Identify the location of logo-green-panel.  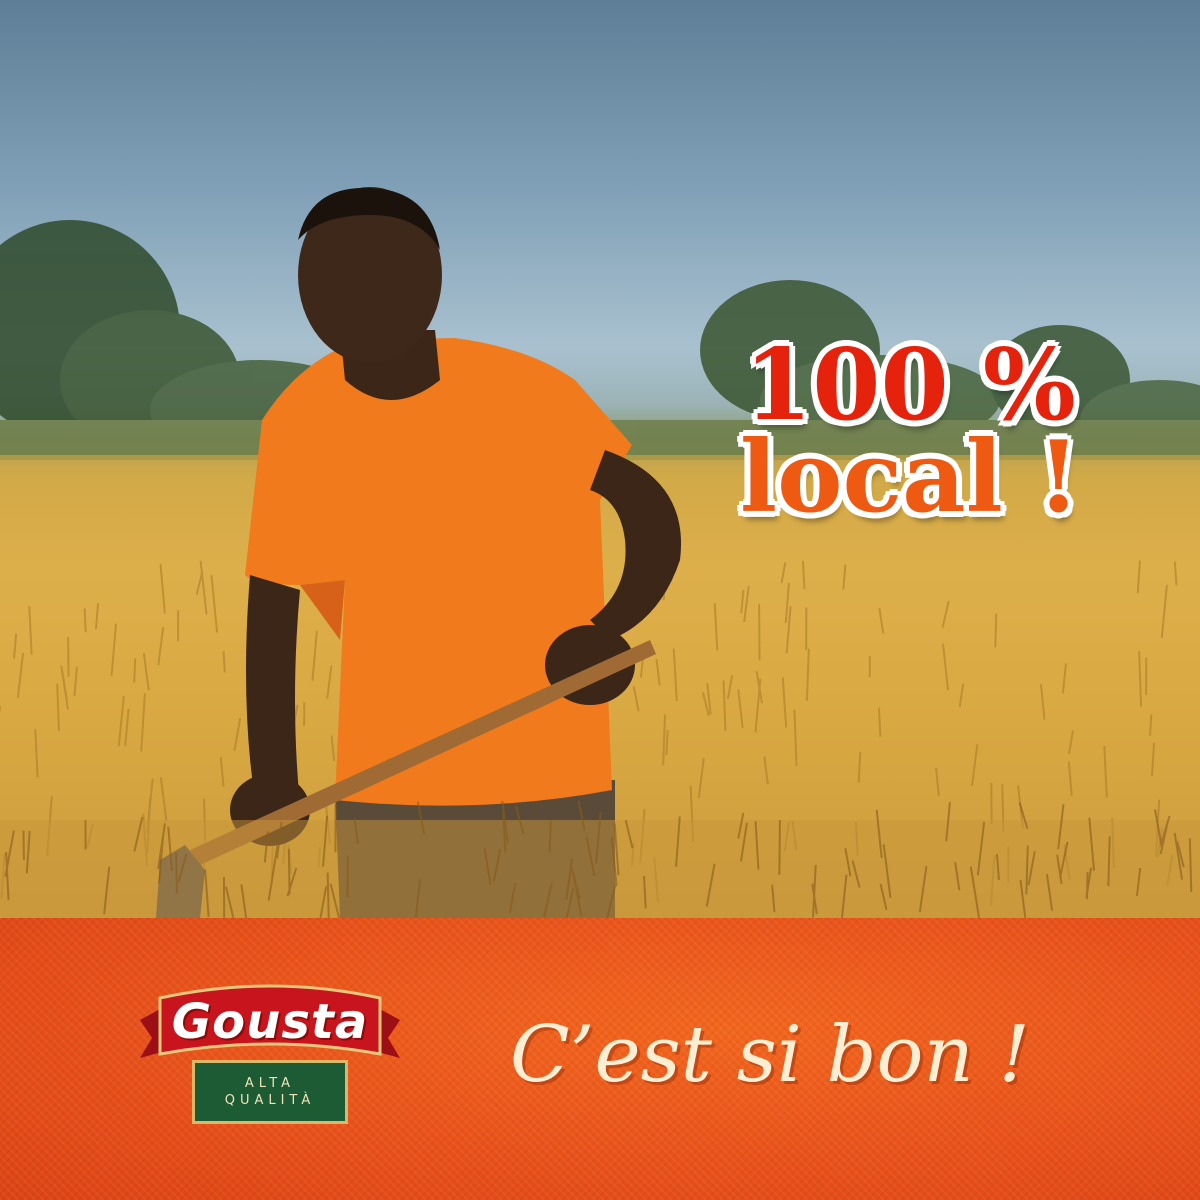
(270, 1092).